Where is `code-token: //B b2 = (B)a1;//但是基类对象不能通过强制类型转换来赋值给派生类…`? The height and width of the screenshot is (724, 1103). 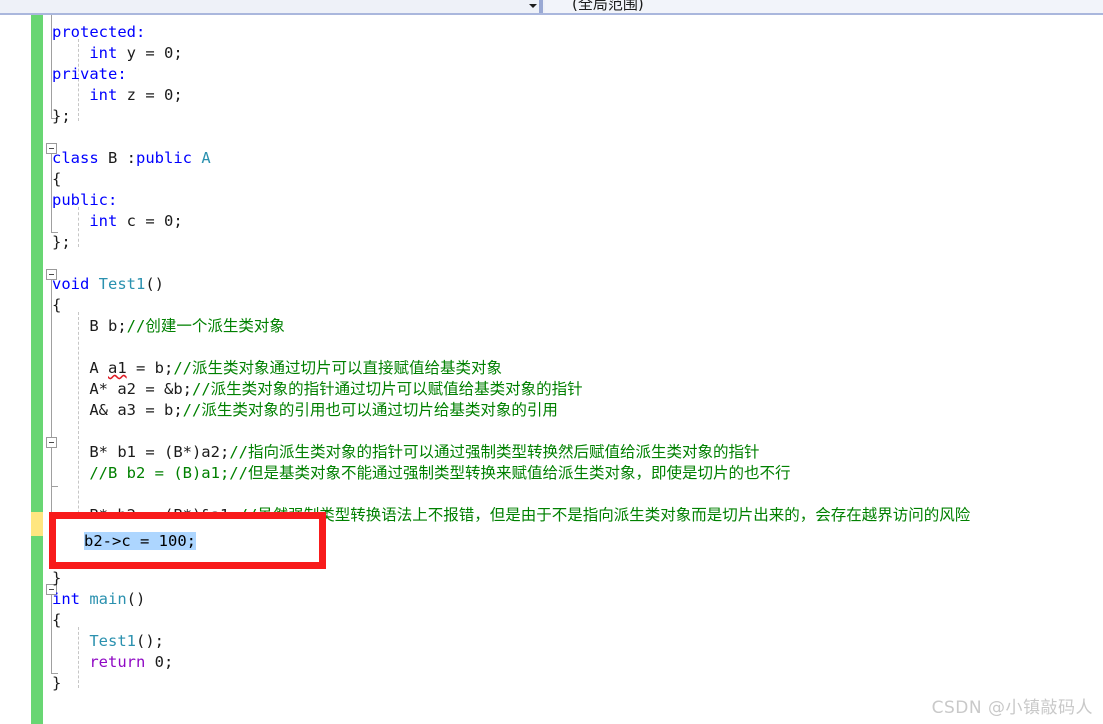
code-token: //B b2 = (B)a1;//但是基类对象不能通过强制类型转换来赋值给派生类… is located at coordinates (421, 473).